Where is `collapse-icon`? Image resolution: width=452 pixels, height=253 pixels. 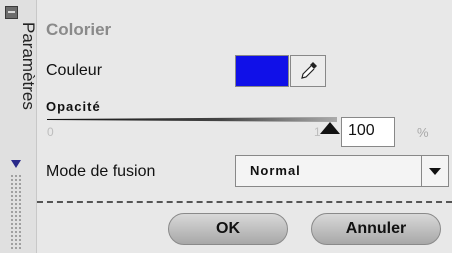 collapse-icon is located at coordinates (11, 12).